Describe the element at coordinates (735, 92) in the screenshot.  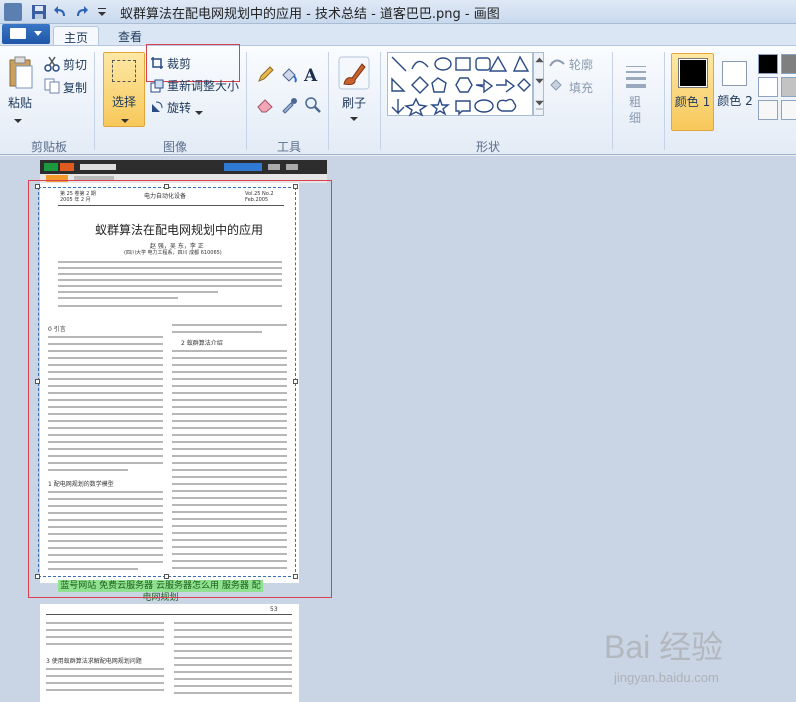
I see `color2-button: 颜色 2` at that location.